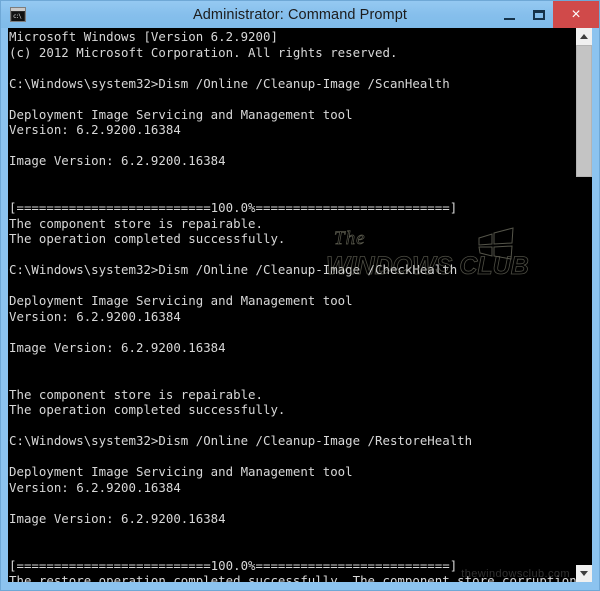 The image size is (600, 591). I want to click on vertical-scrollbar, so click(584, 305).